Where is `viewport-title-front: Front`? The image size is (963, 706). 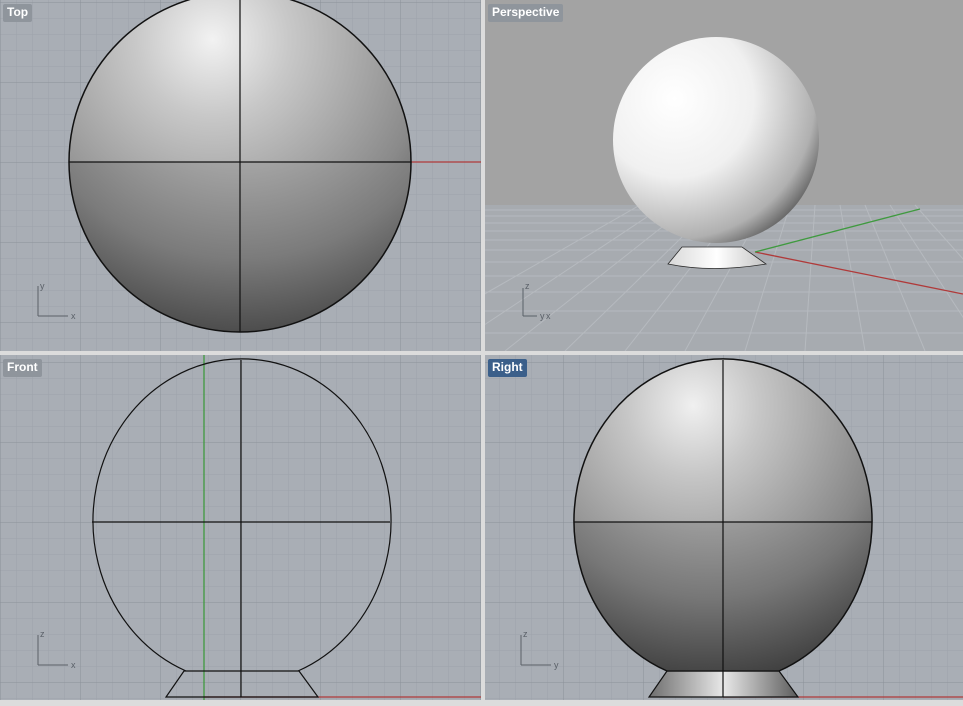
viewport-title-front: Front is located at coordinates (22, 368).